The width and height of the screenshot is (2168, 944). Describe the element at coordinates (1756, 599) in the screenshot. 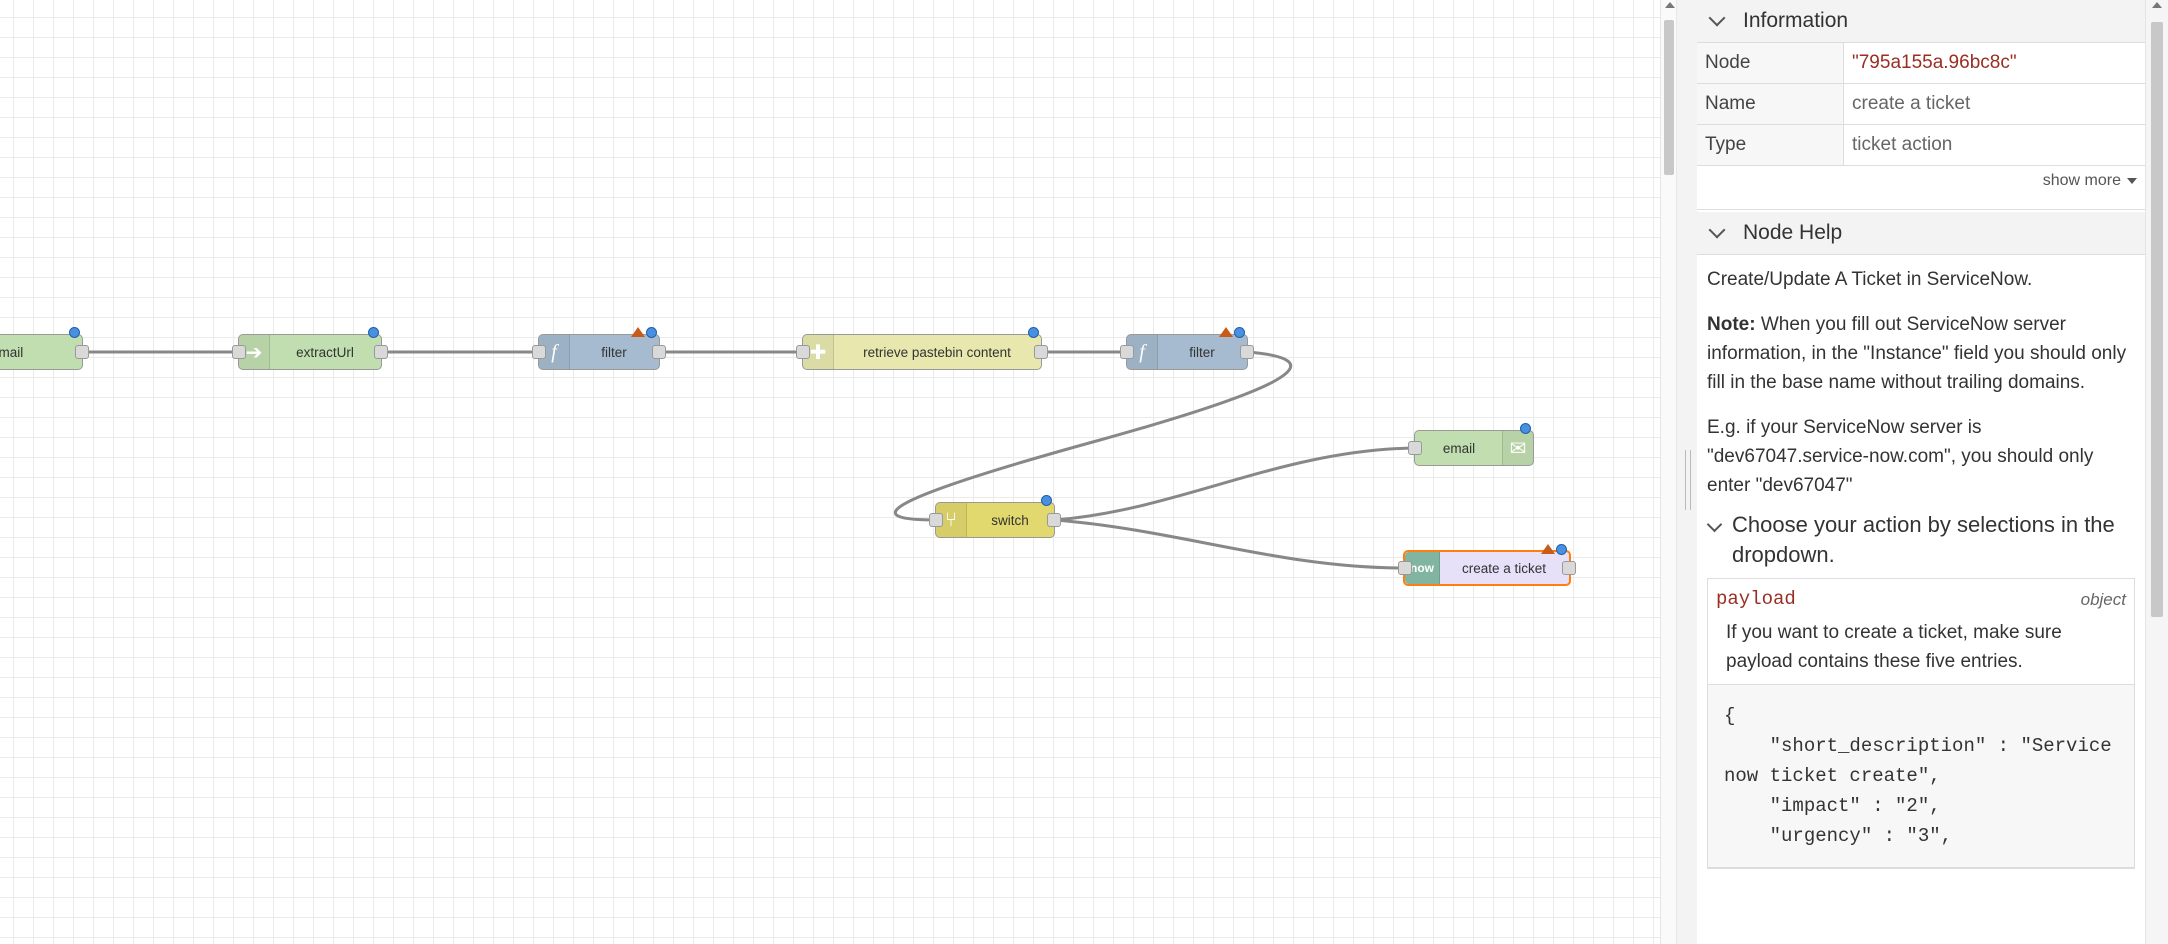

I see `property-name: payload` at that location.